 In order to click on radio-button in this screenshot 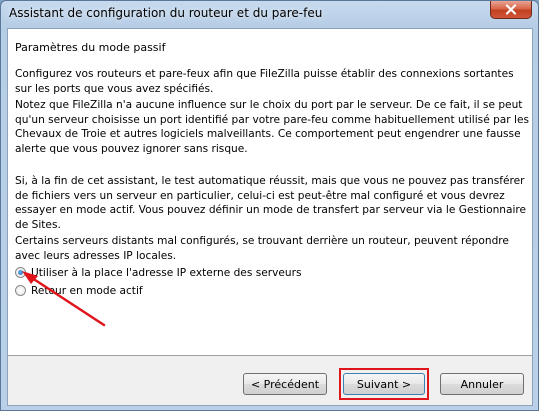, I will do `click(20, 290)`.